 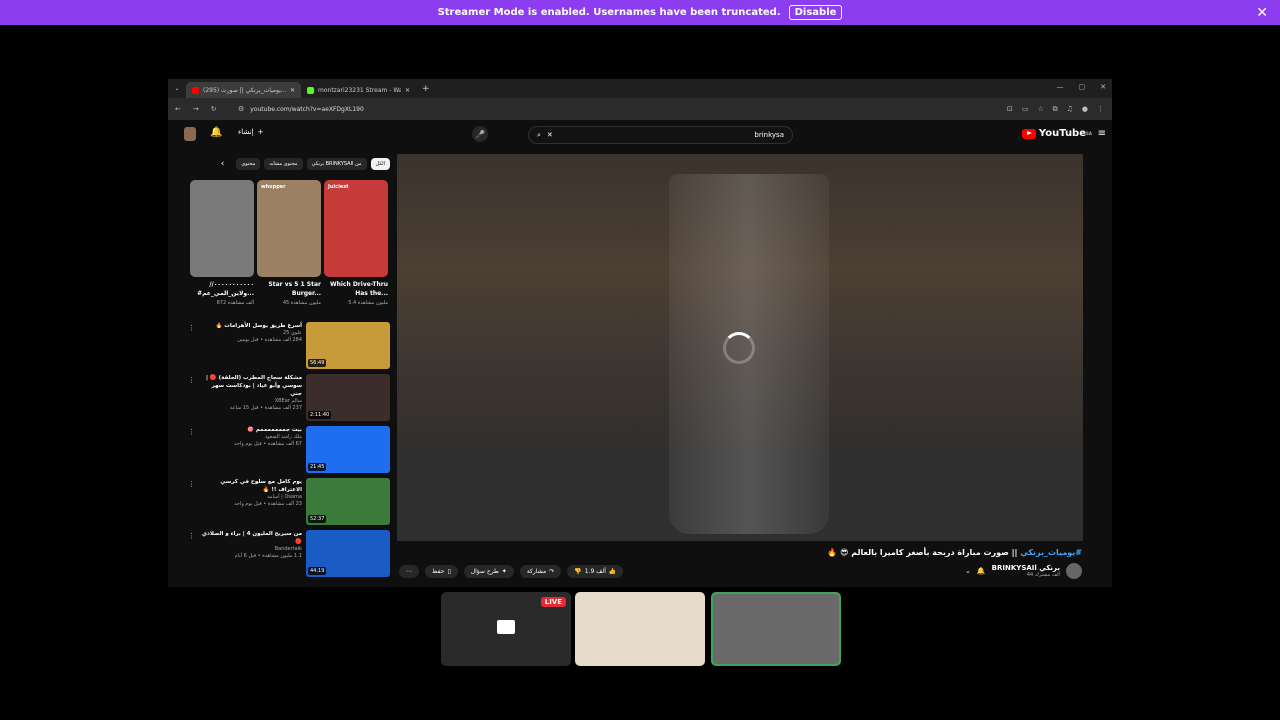 I want to click on channel-name: BRINKYSAIl برنكي, so click(x=1026, y=568).